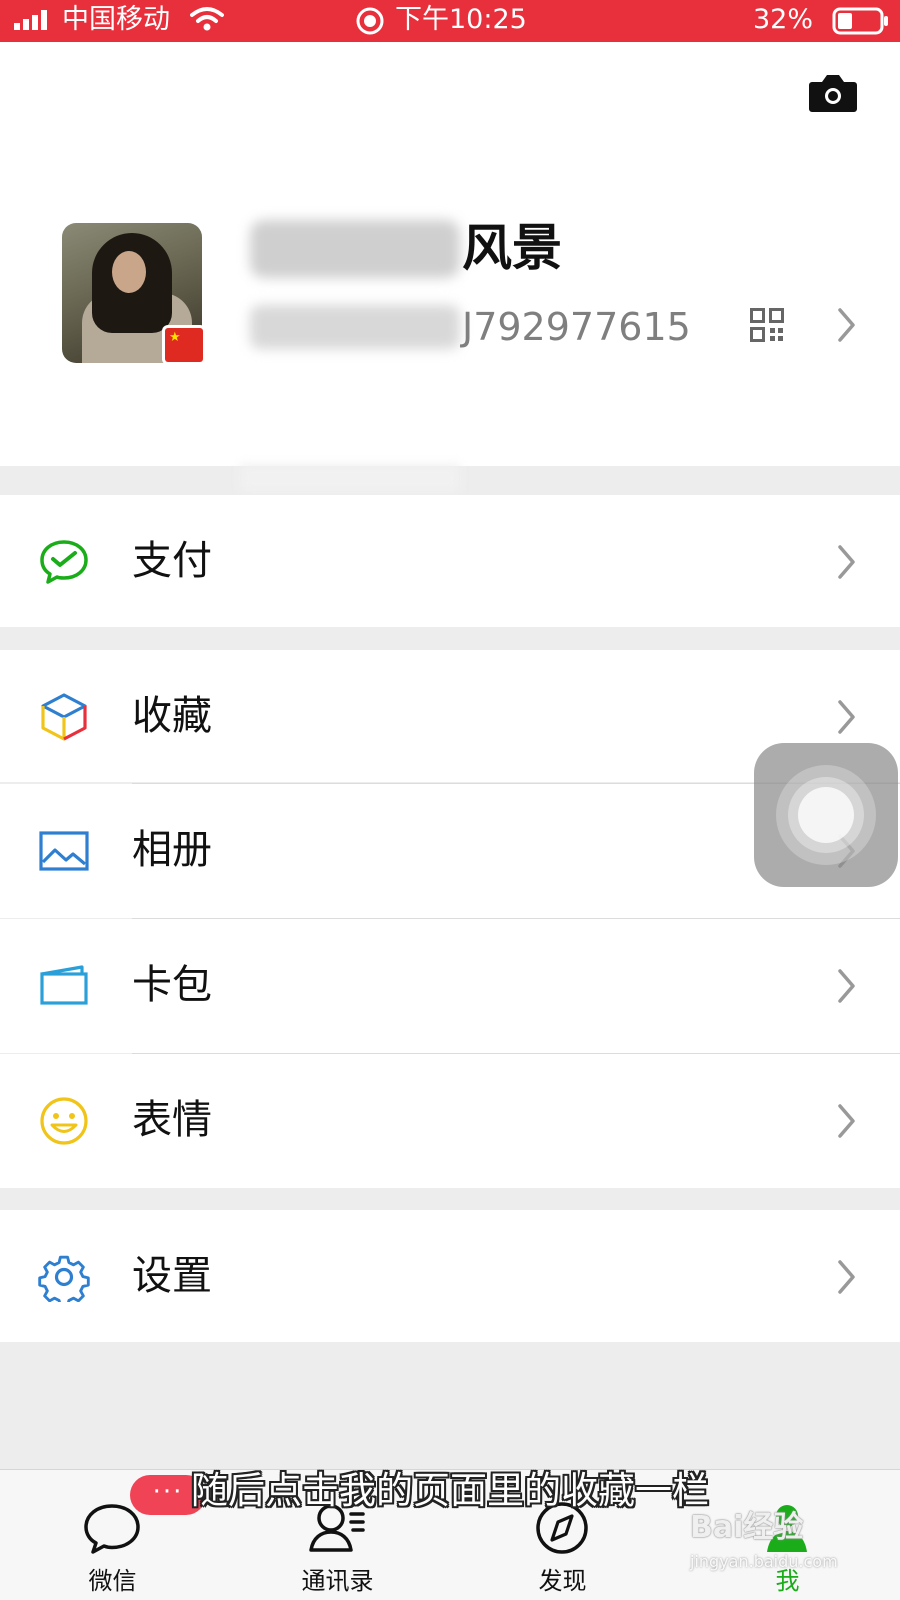 This screenshot has height=1600, width=900. Describe the element at coordinates (172, 850) in the screenshot. I see `menu-label-album: 相册` at that location.